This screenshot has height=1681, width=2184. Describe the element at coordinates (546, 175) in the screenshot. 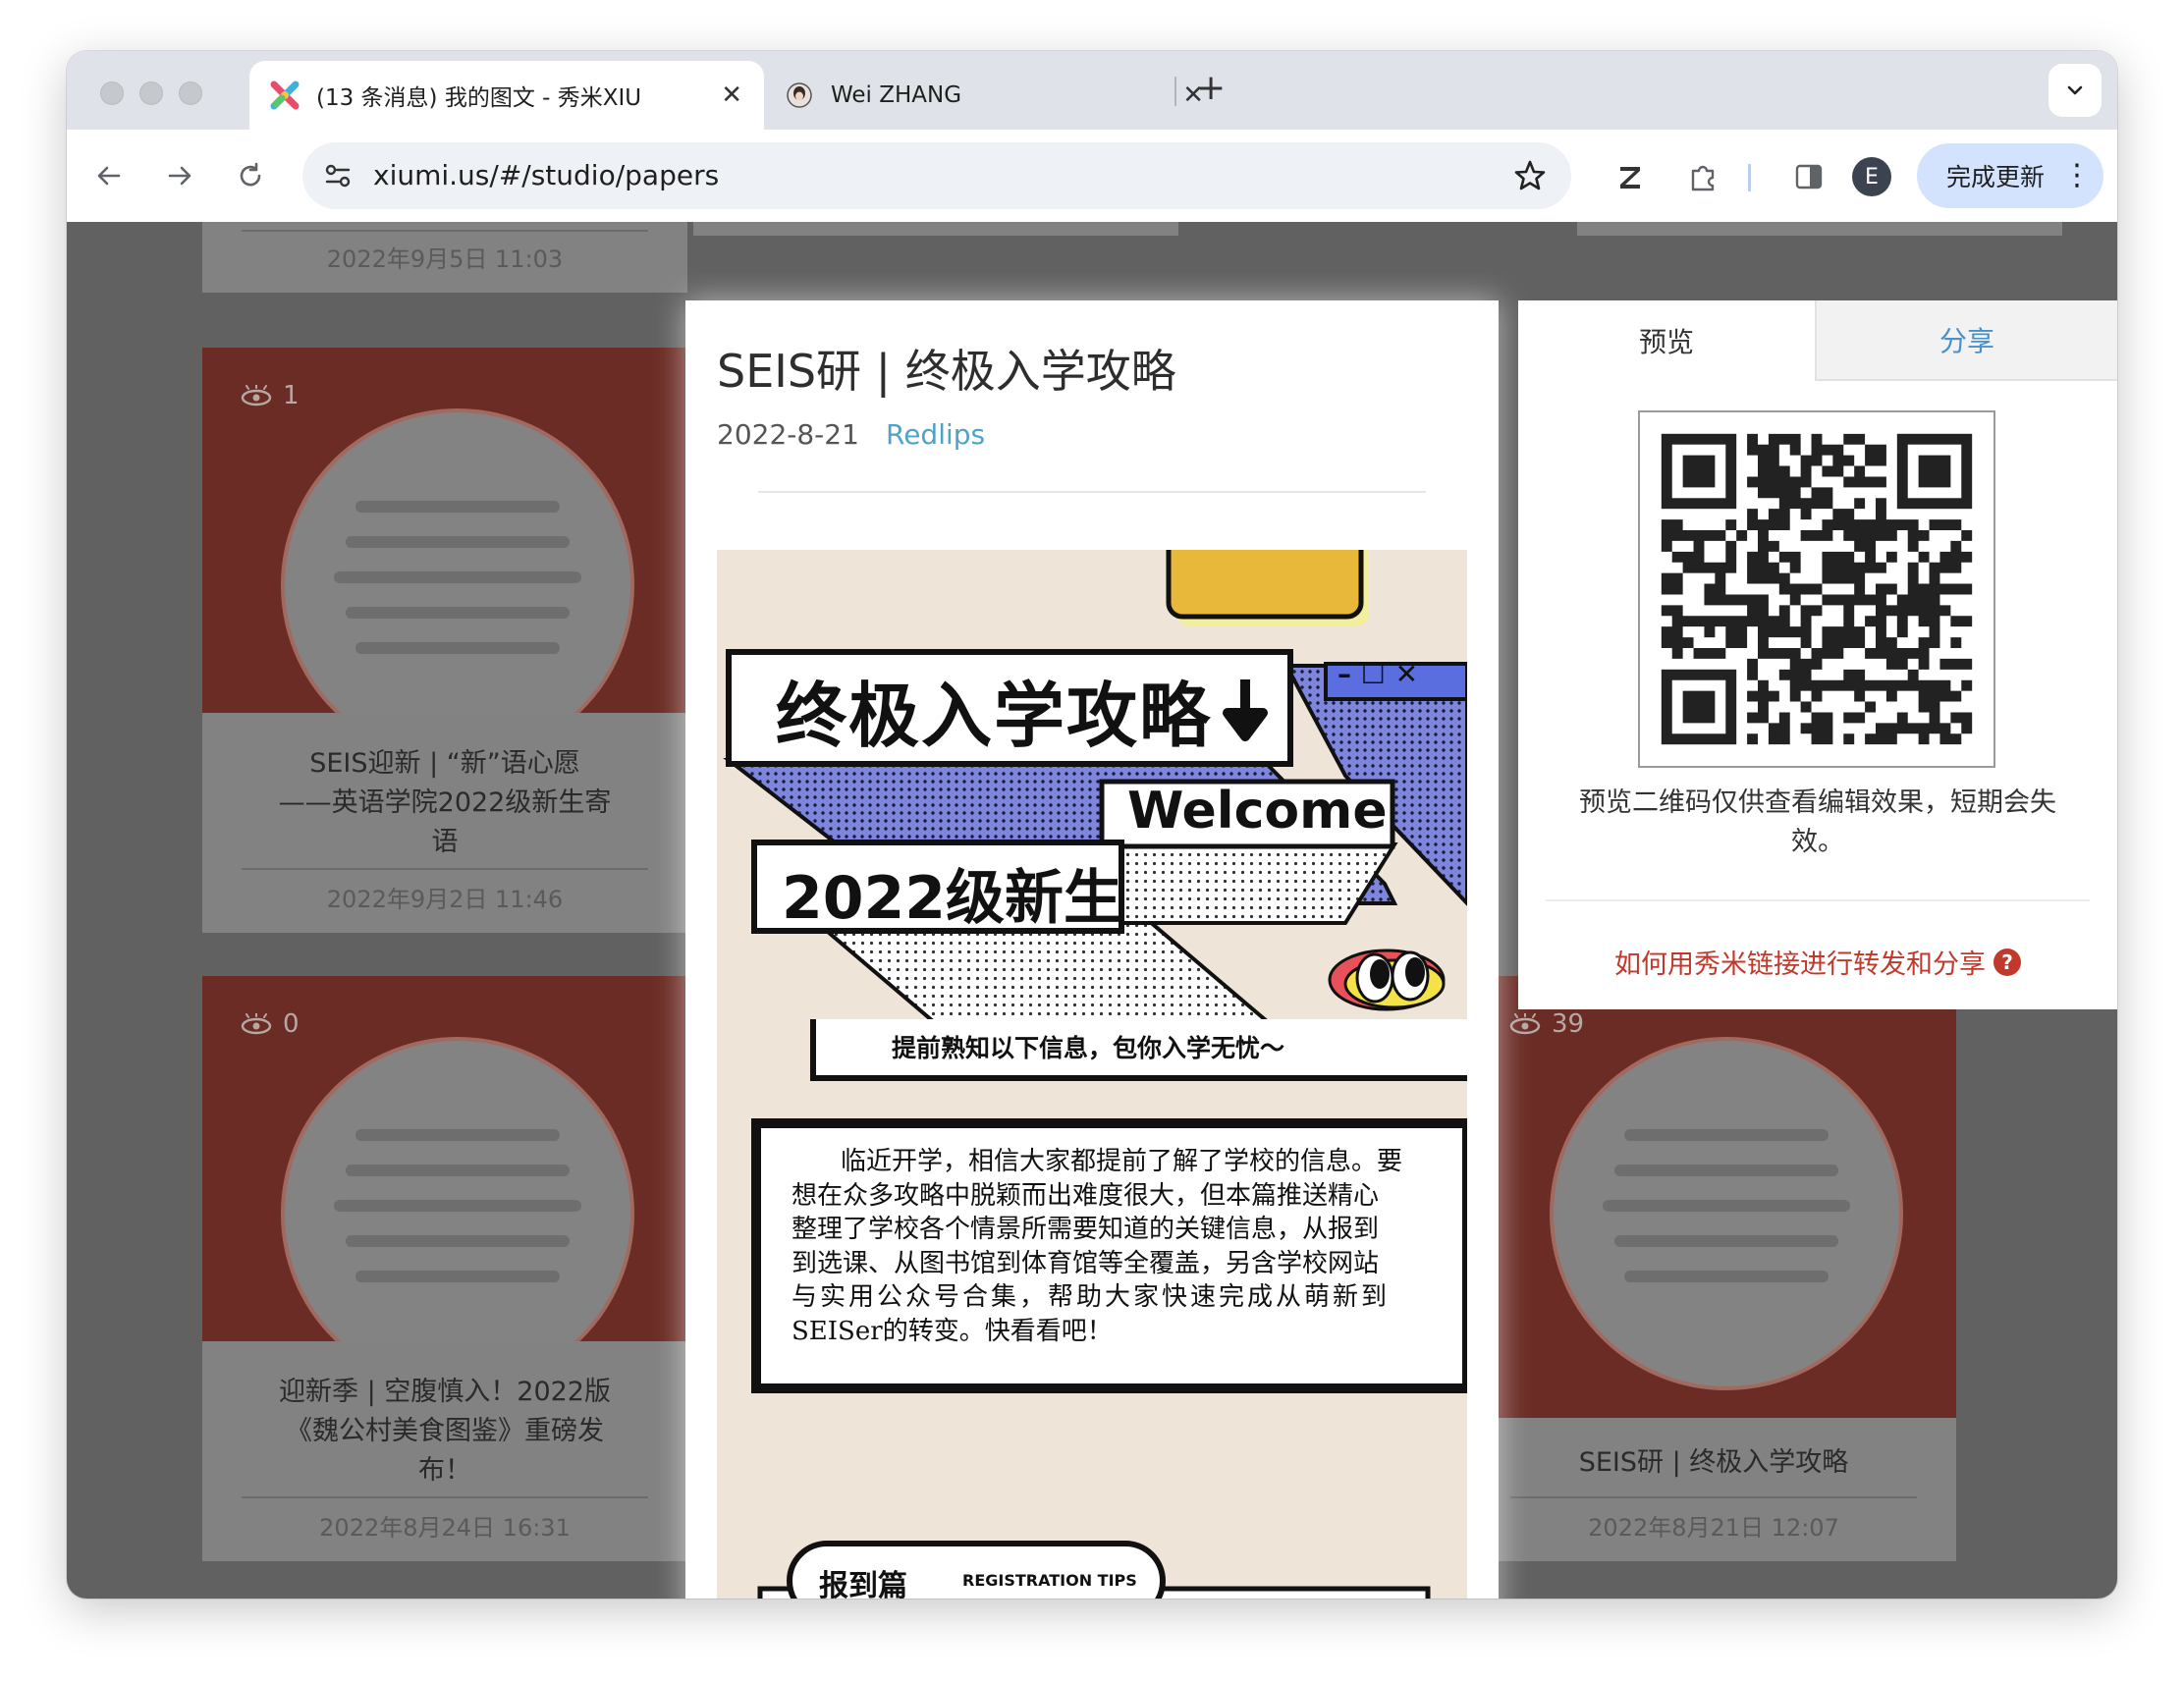

I see `url-text: xiumi.us/#/studio/papers` at that location.